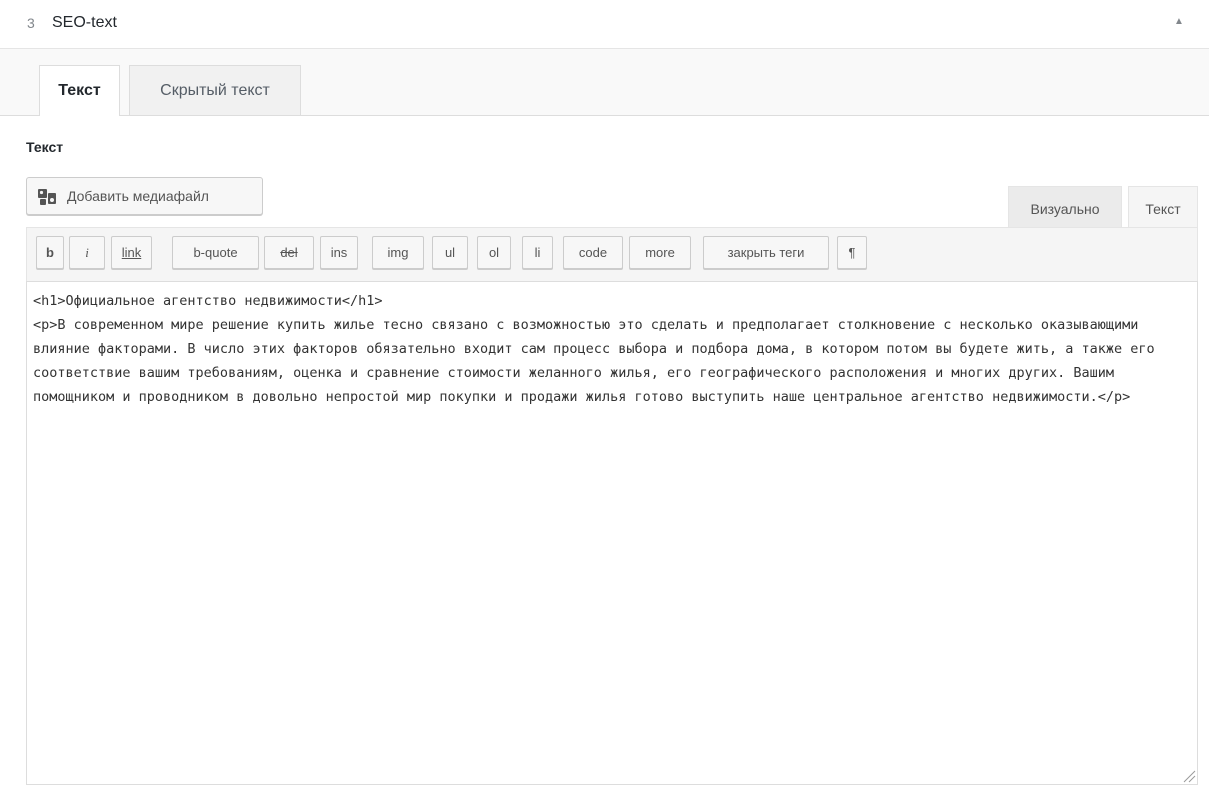 The width and height of the screenshot is (1209, 797). Describe the element at coordinates (537, 252) in the screenshot. I see `list-item-button: li` at that location.